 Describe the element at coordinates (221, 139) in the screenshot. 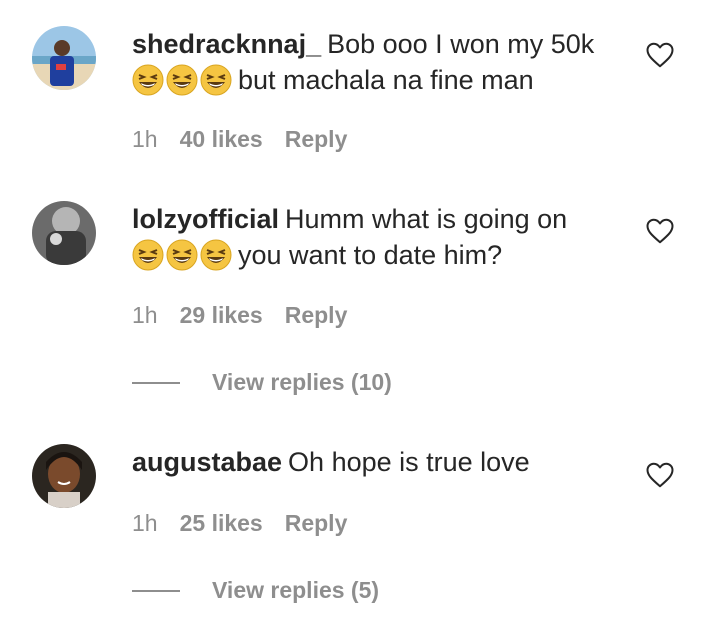

I see `comment-likes: 40 likes` at that location.